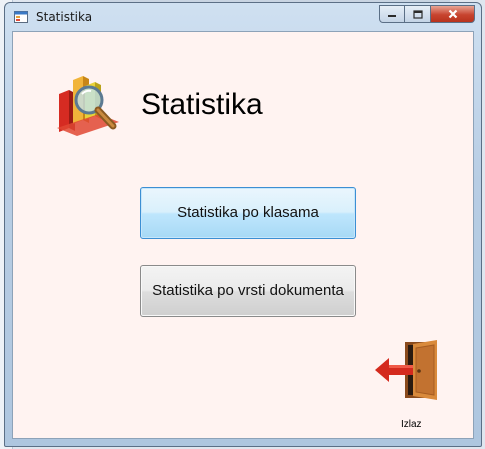 This screenshot has width=485, height=449. I want to click on statistics-by-class-button: Statistika po klasama, so click(248, 213).